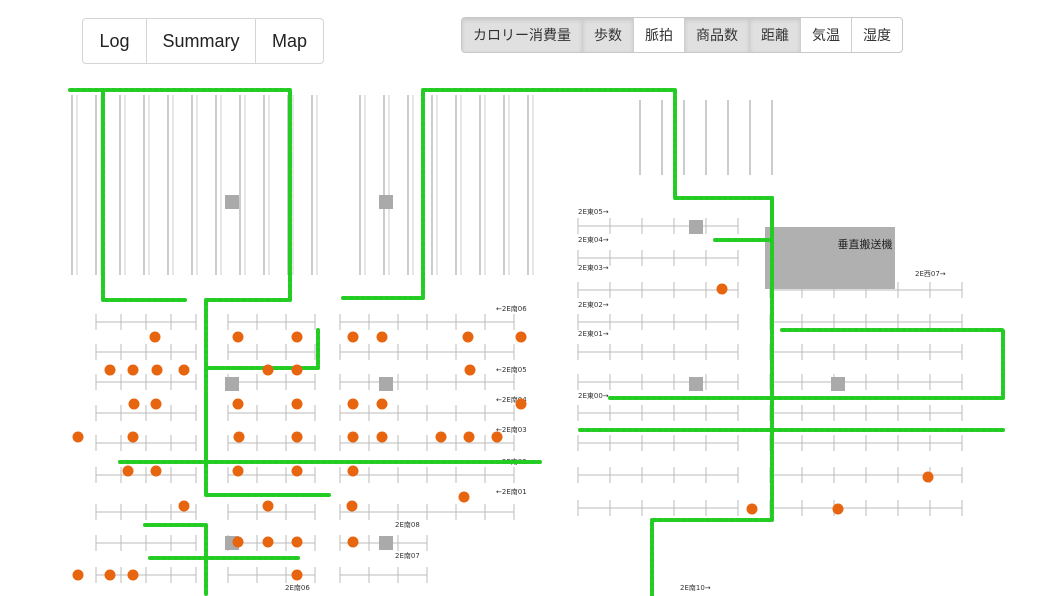  I want to click on vertical-conveyor: 垂直搬送機, so click(830, 258).